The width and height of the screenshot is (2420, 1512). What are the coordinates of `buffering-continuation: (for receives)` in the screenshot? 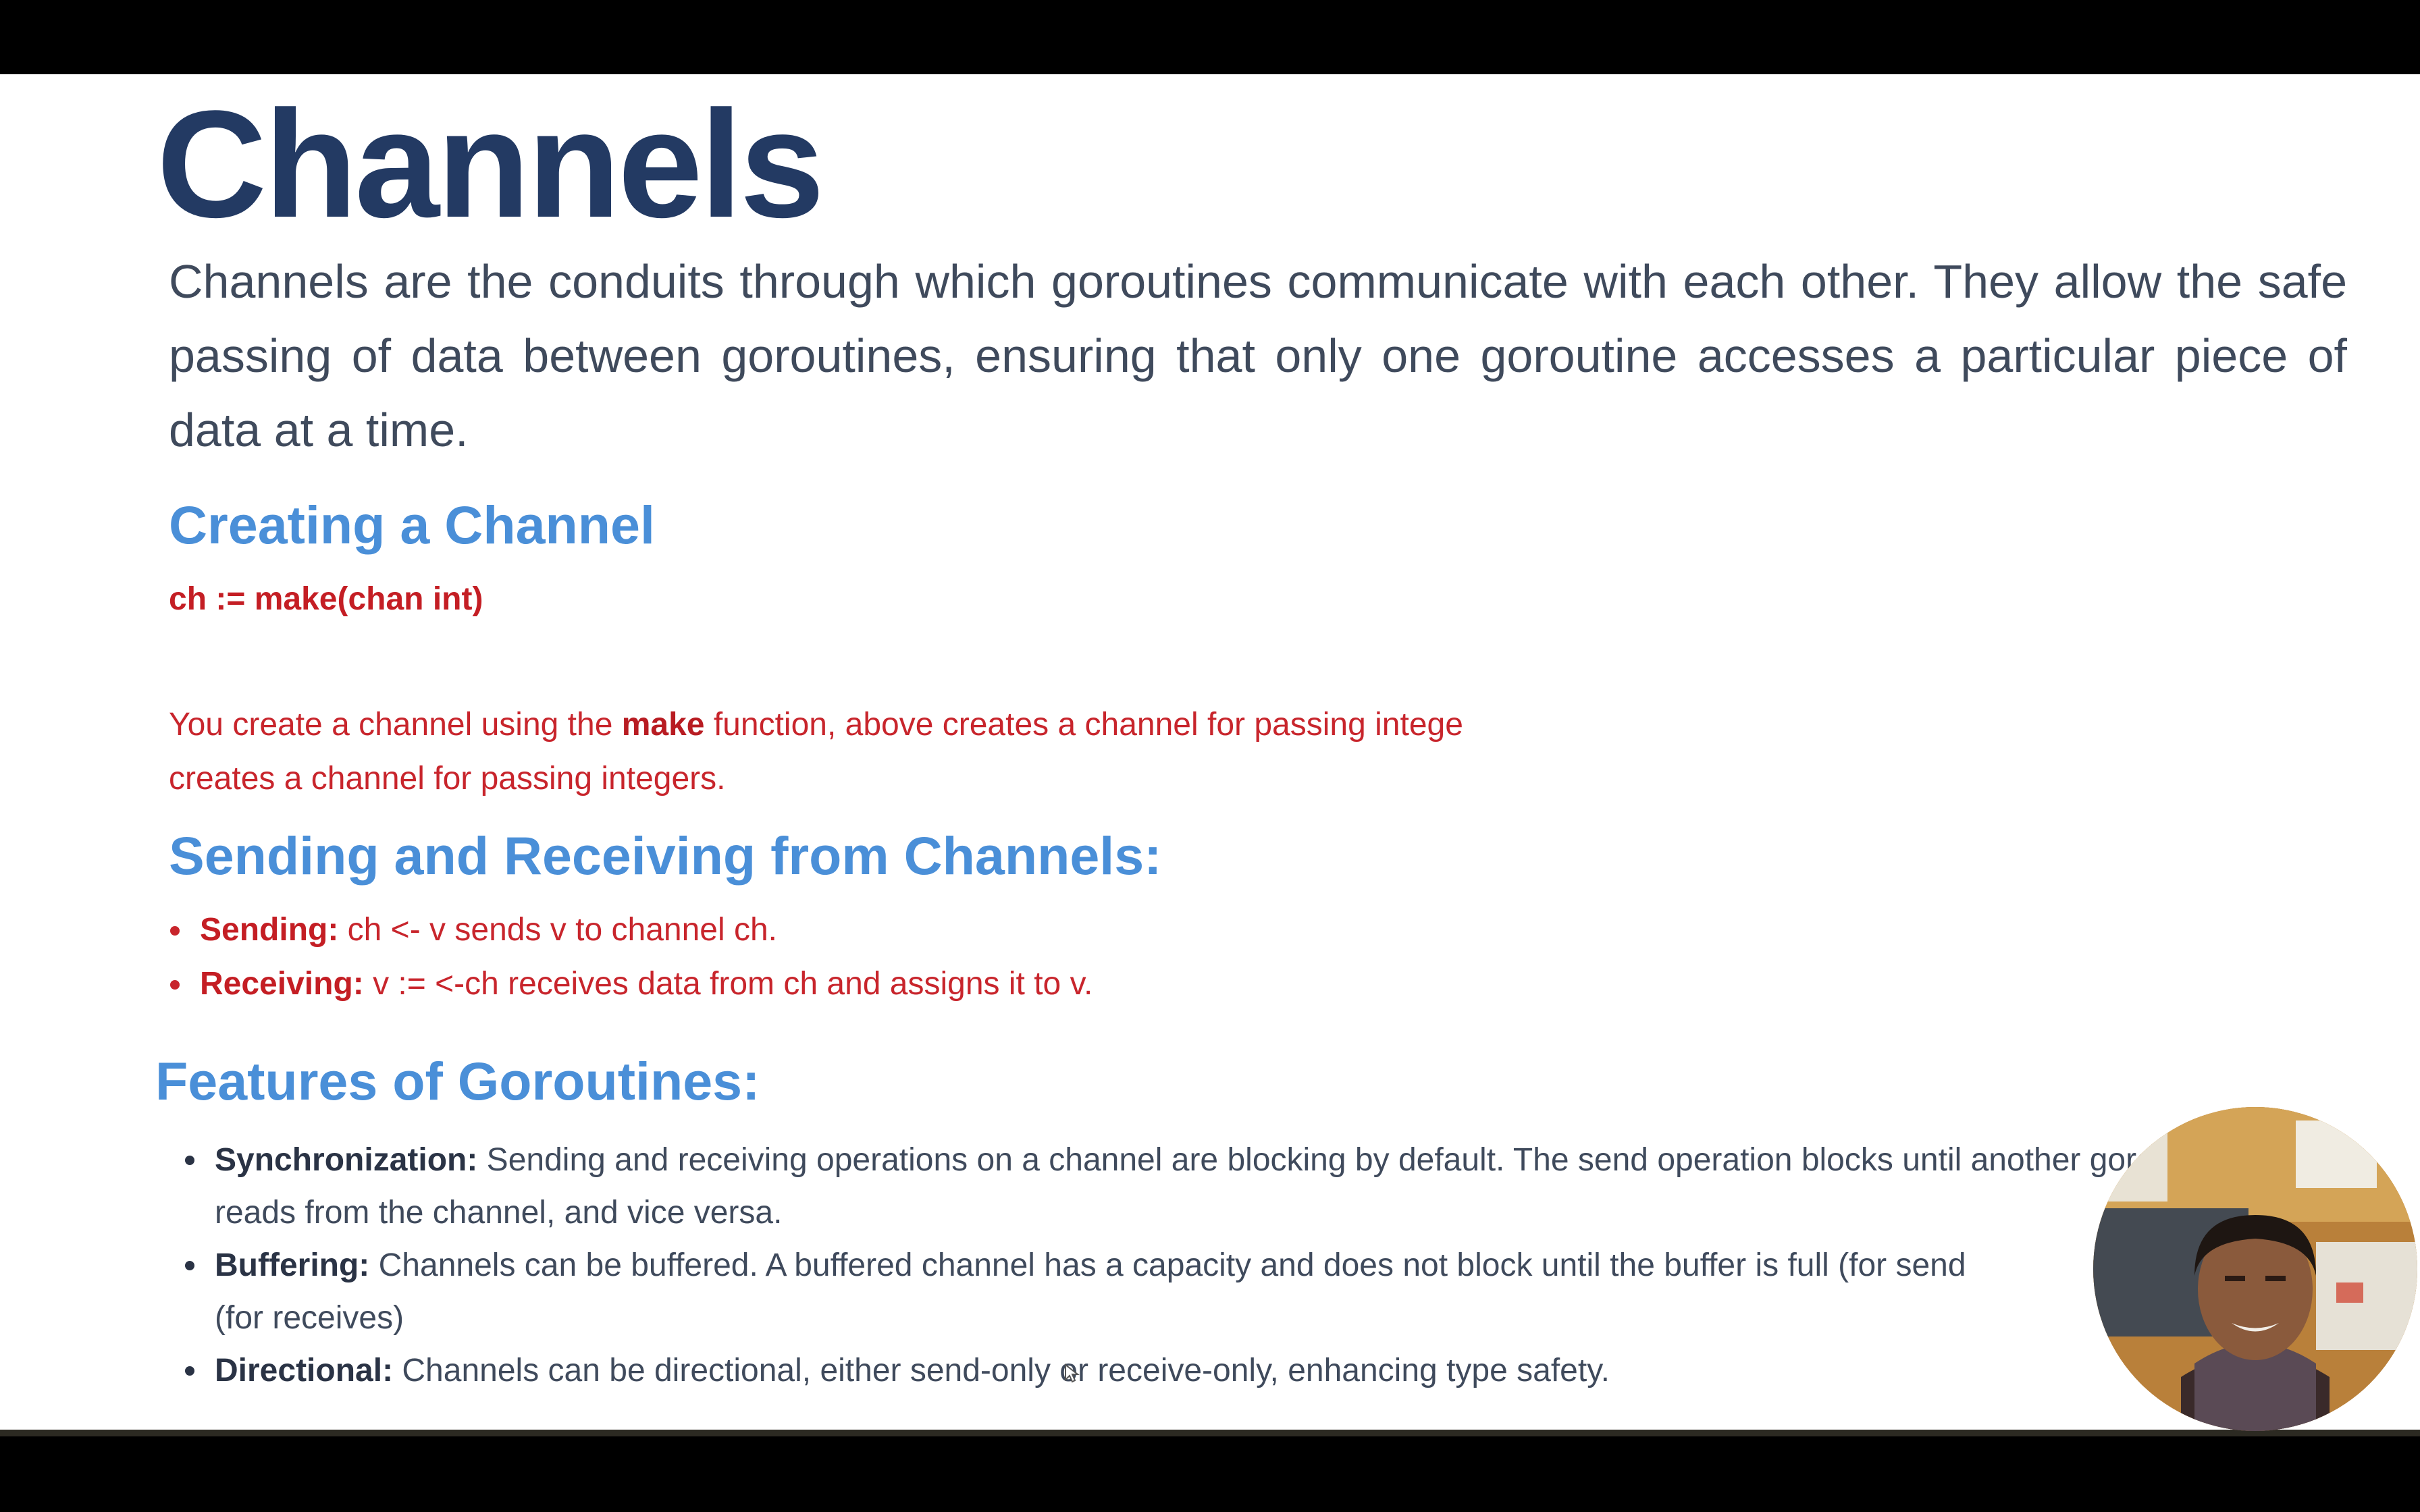 It's located at (309, 1318).